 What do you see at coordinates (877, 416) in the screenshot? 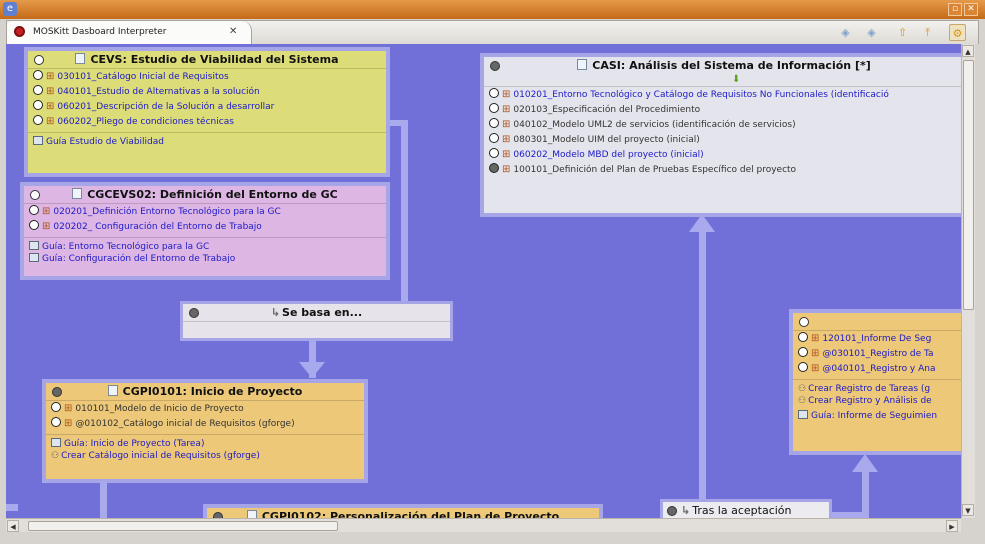
I see `guide-link: Guía: Informe de Seguimien` at bounding box center [877, 416].